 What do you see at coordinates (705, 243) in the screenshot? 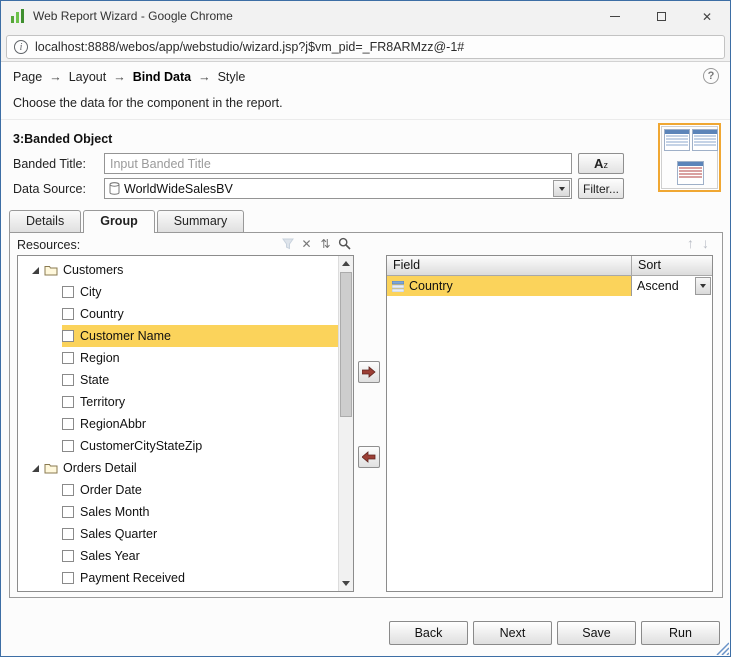
I see `move-down-icon: ↓` at bounding box center [705, 243].